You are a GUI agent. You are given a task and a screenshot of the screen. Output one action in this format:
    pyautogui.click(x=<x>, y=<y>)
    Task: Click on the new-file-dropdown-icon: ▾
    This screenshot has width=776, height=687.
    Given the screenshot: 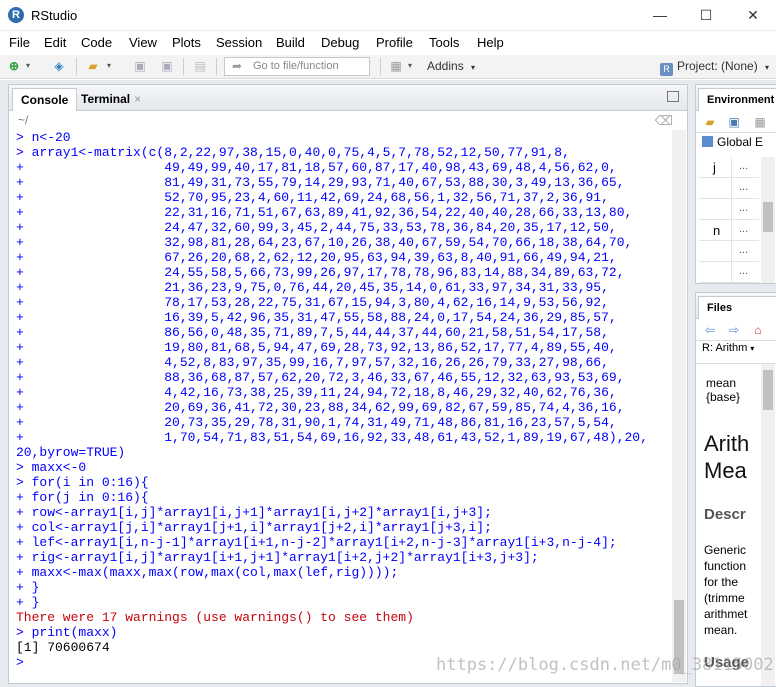 What is the action you would take?
    pyautogui.click(x=28, y=66)
    